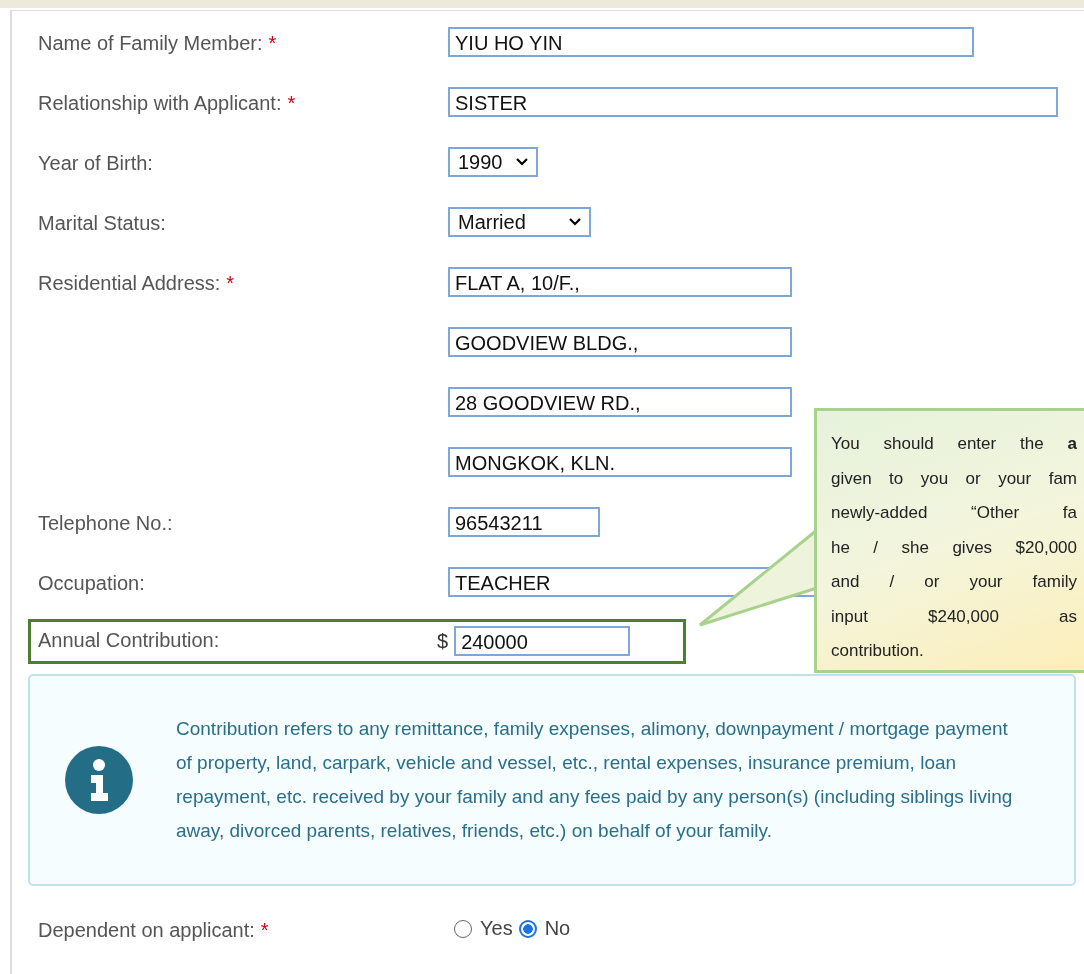 The image size is (1084, 974). Describe the element at coordinates (150, 43) in the screenshot. I see `field-label: Name of Family Member:` at that location.